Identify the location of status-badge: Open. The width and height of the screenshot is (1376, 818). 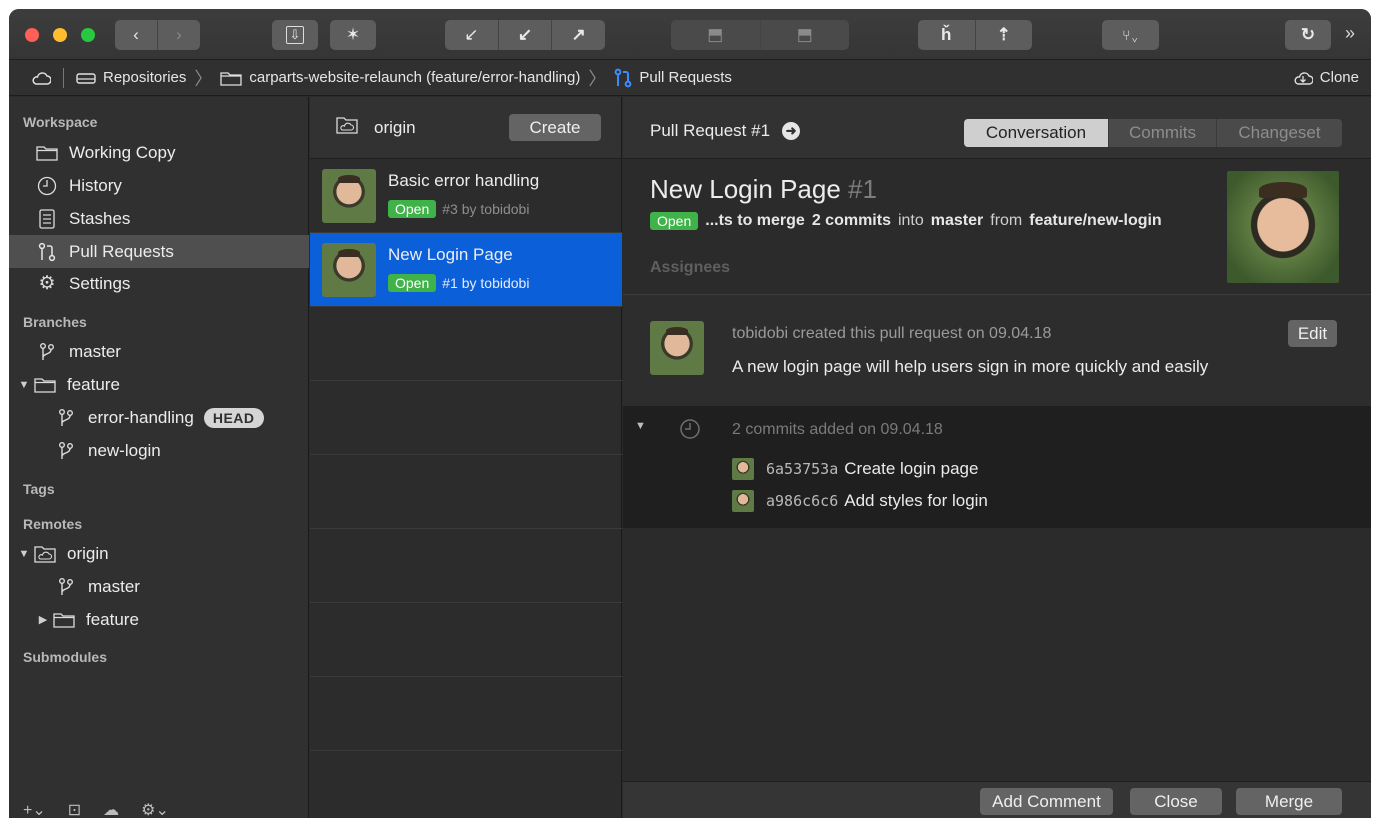
(412, 209).